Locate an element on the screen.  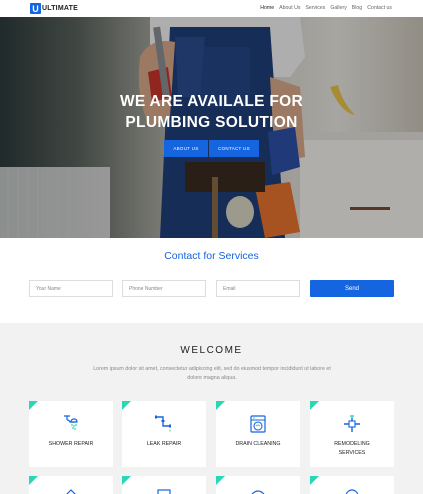
logo-mark: U is located at coordinates (35, 8).